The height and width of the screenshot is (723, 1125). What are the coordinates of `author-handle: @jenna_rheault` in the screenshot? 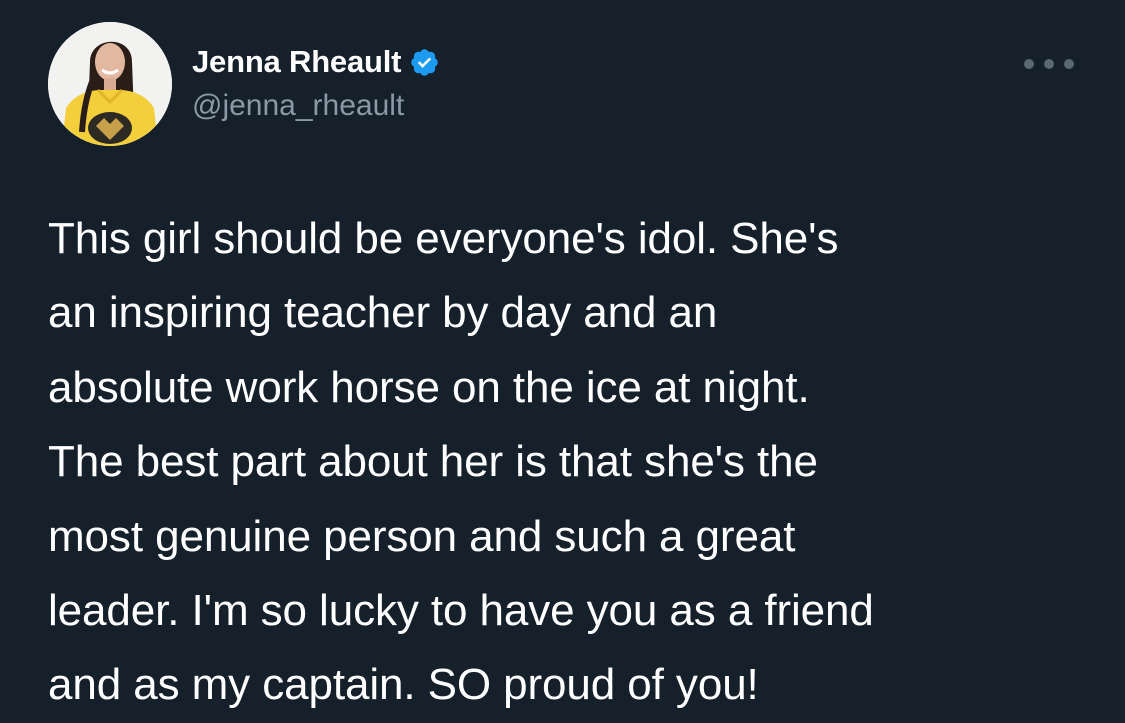 It's located at (298, 106).